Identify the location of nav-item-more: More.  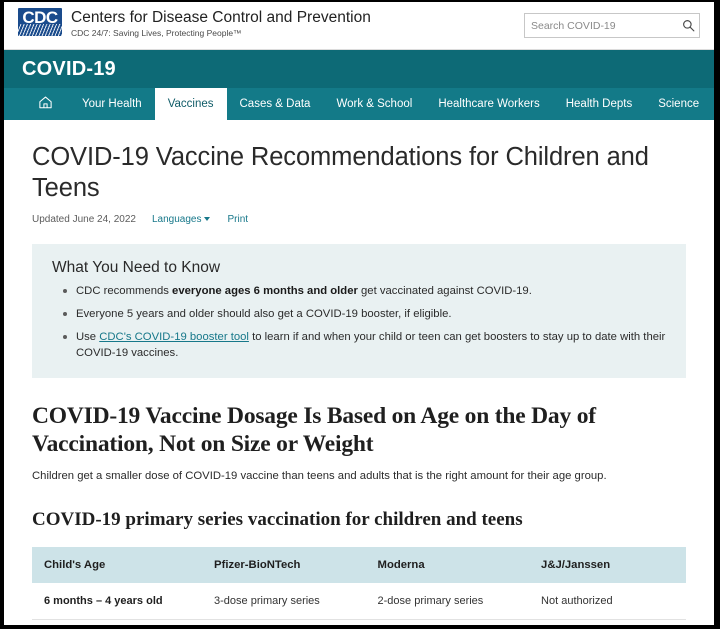
(713, 104).